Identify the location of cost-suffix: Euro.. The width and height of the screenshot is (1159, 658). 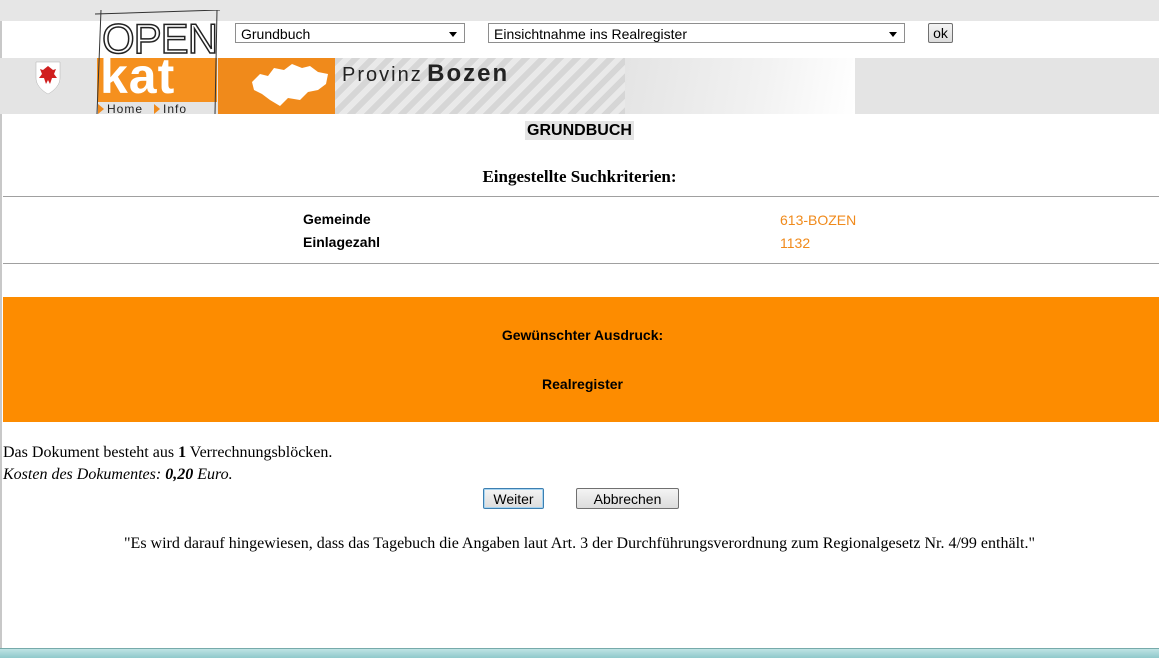
(213, 474).